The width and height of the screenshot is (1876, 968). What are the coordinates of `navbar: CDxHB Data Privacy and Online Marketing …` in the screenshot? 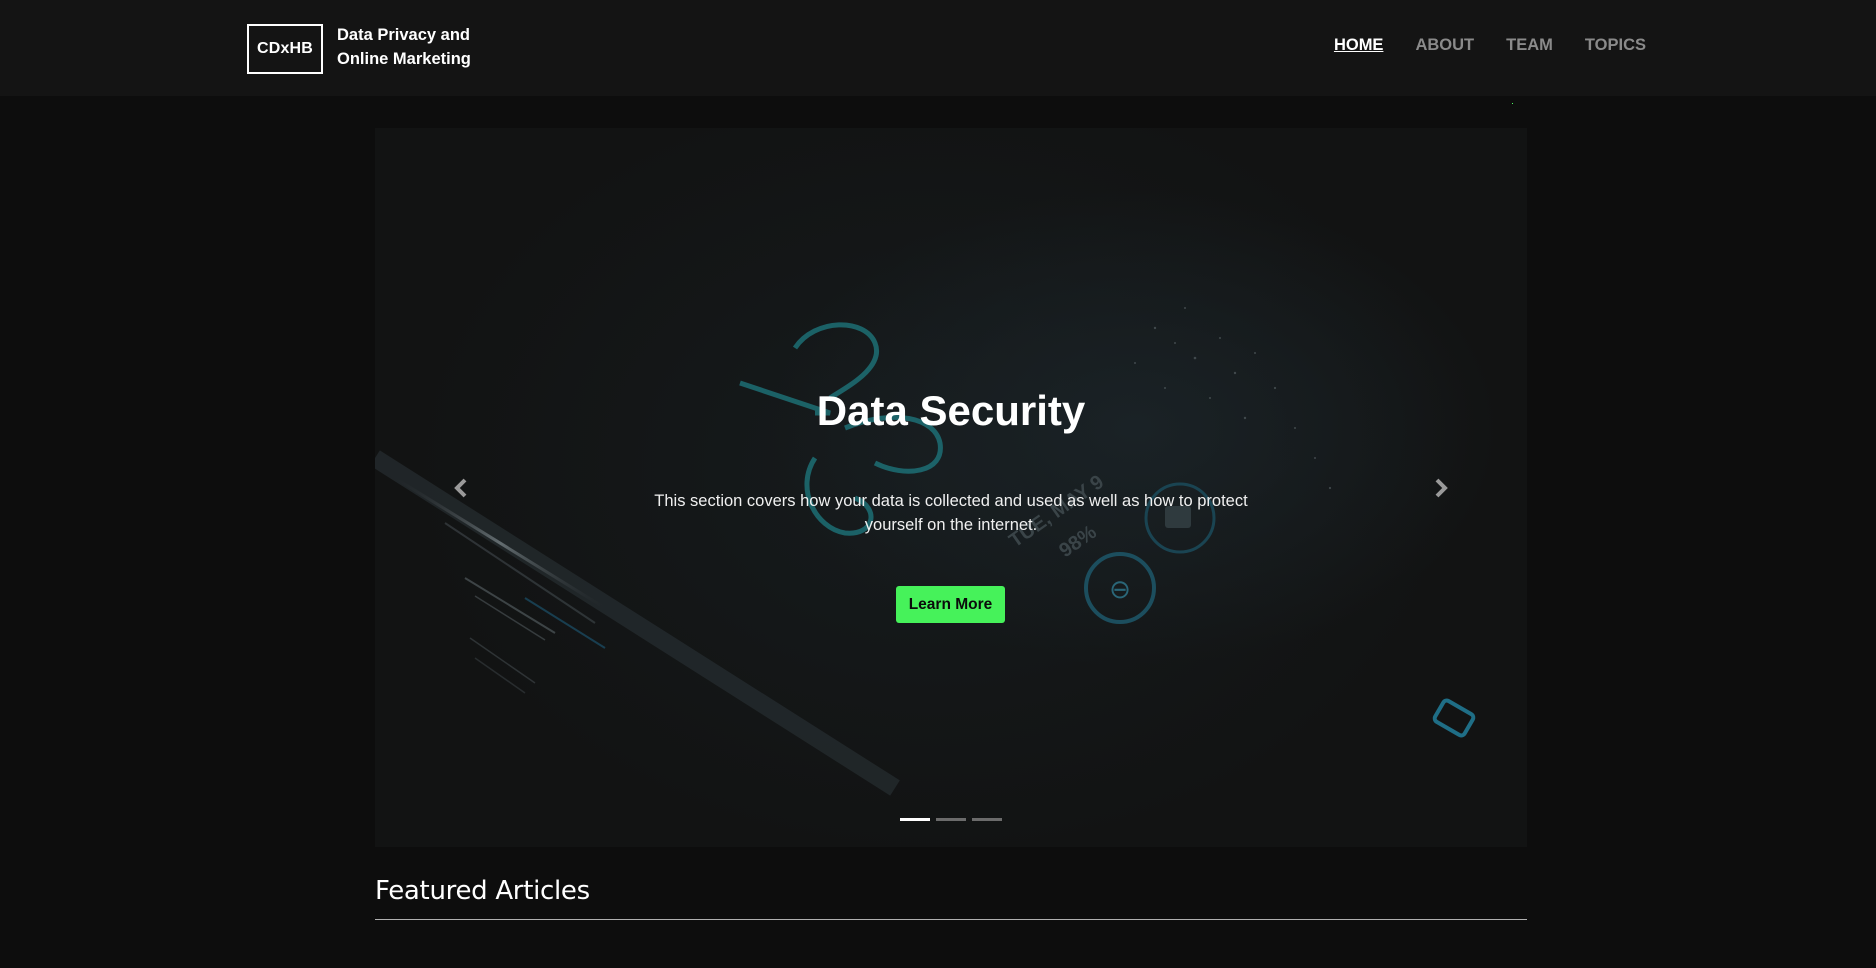 It's located at (938, 48).